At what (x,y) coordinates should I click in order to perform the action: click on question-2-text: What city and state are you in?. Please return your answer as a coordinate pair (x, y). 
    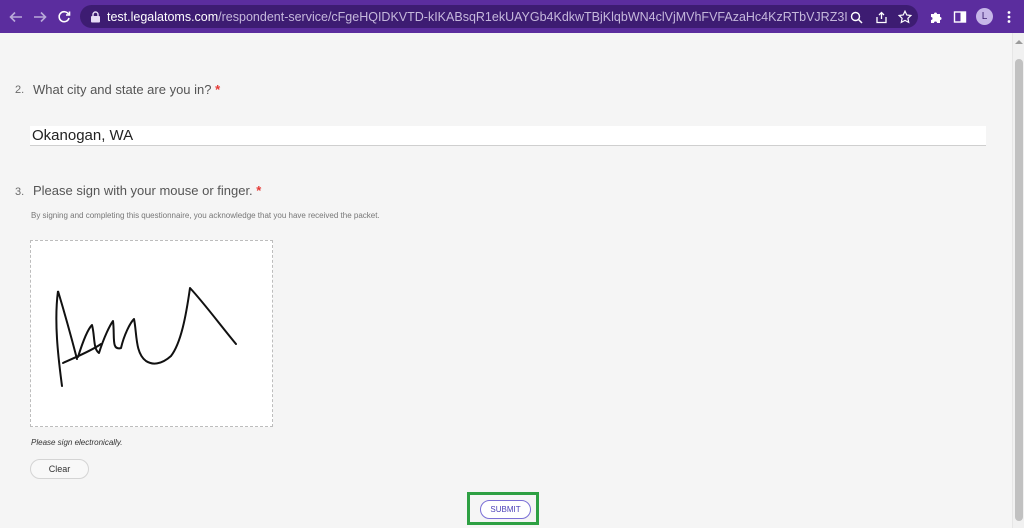
    Looking at the image, I should click on (122, 89).